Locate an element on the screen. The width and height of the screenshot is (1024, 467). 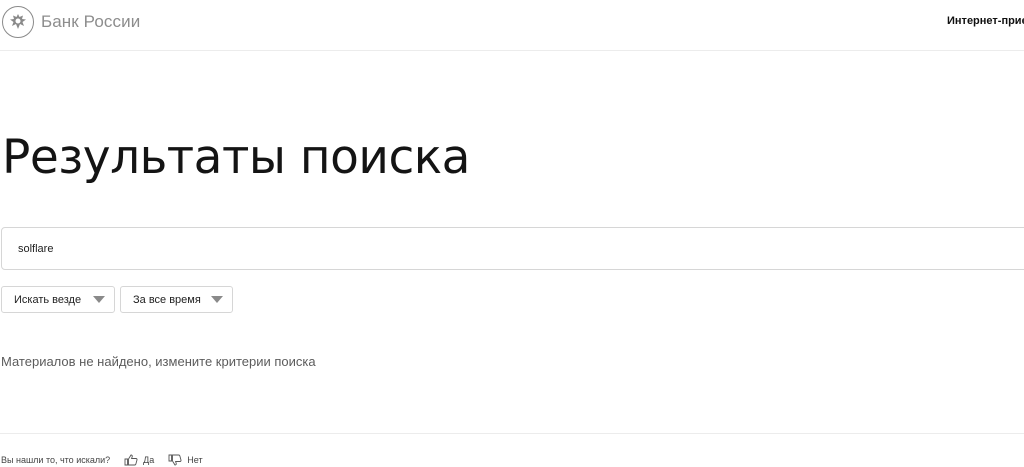
eagle-emblem-graphic is located at coordinates (18, 21).